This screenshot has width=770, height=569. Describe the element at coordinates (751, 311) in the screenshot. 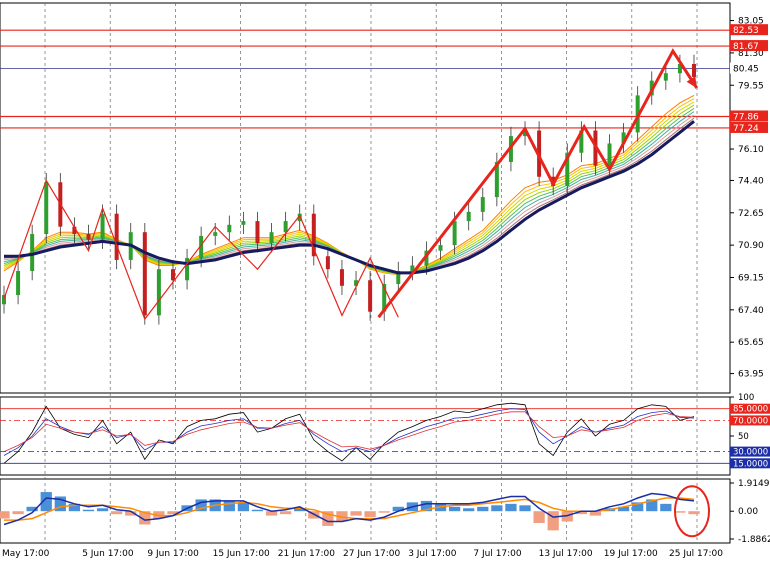

I see `price-y-tick-label: 67.40` at that location.